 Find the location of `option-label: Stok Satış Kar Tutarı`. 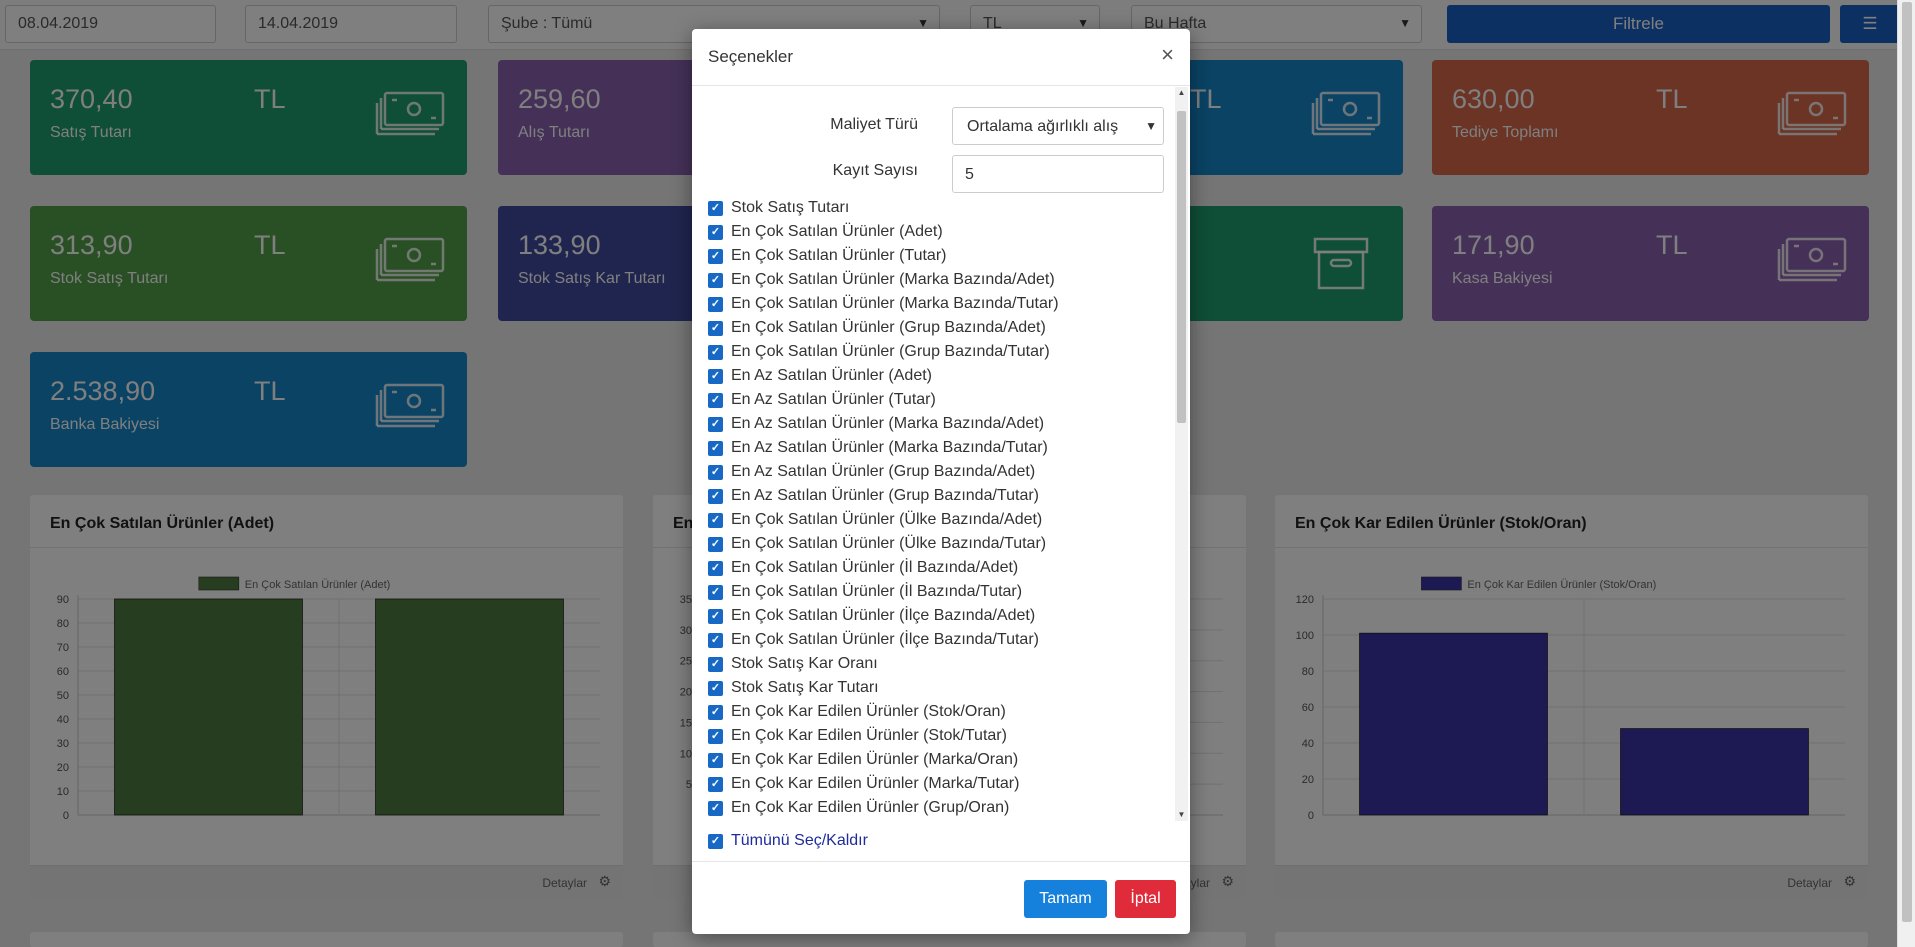

option-label: Stok Satış Kar Tutarı is located at coordinates (805, 687).